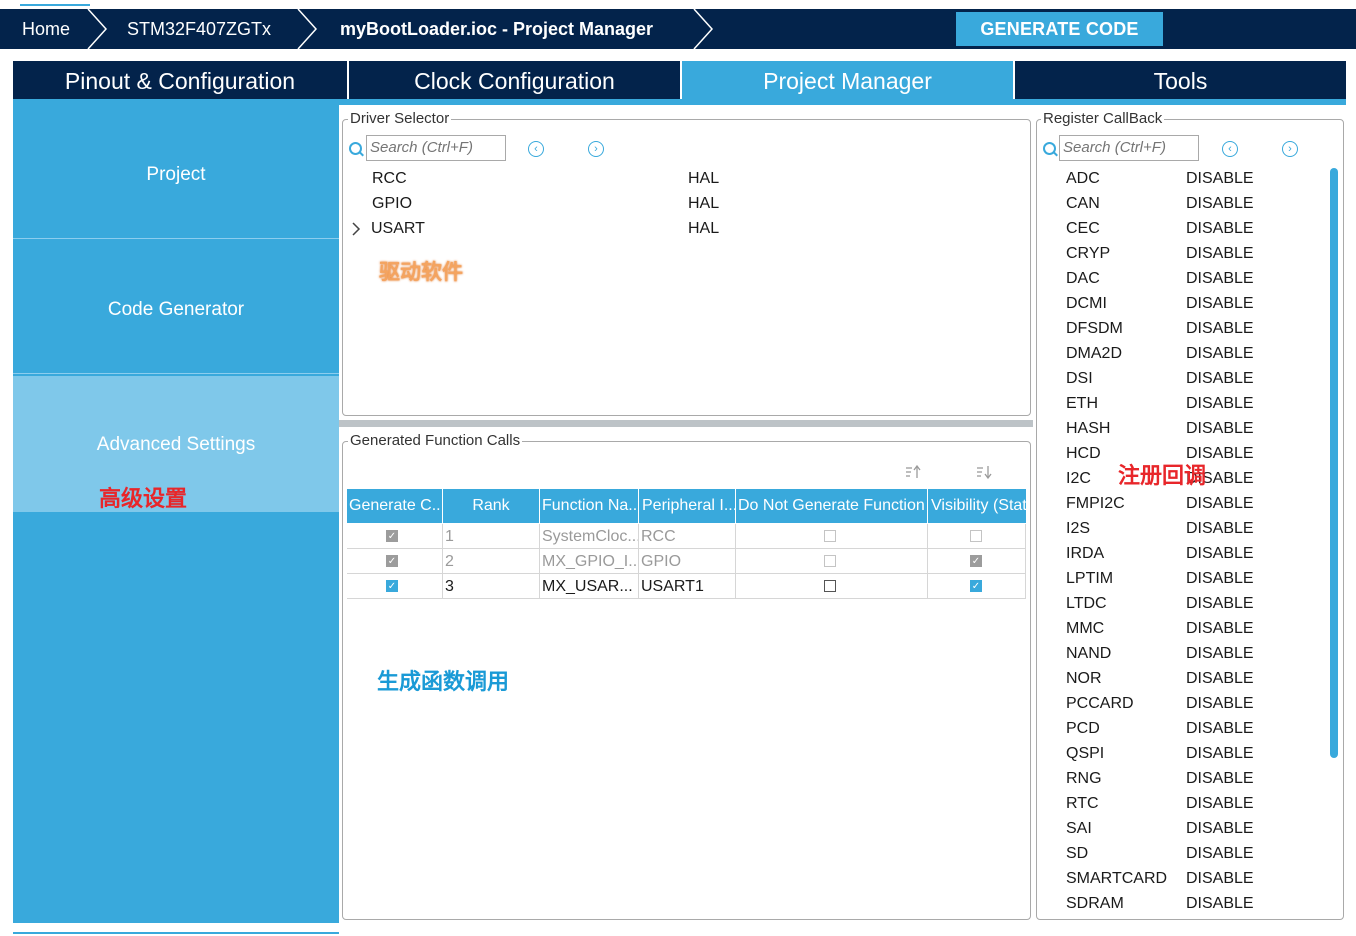 This screenshot has height=936, width=1356. What do you see at coordinates (984, 472) in the screenshot?
I see `sort-descending-icon` at bounding box center [984, 472].